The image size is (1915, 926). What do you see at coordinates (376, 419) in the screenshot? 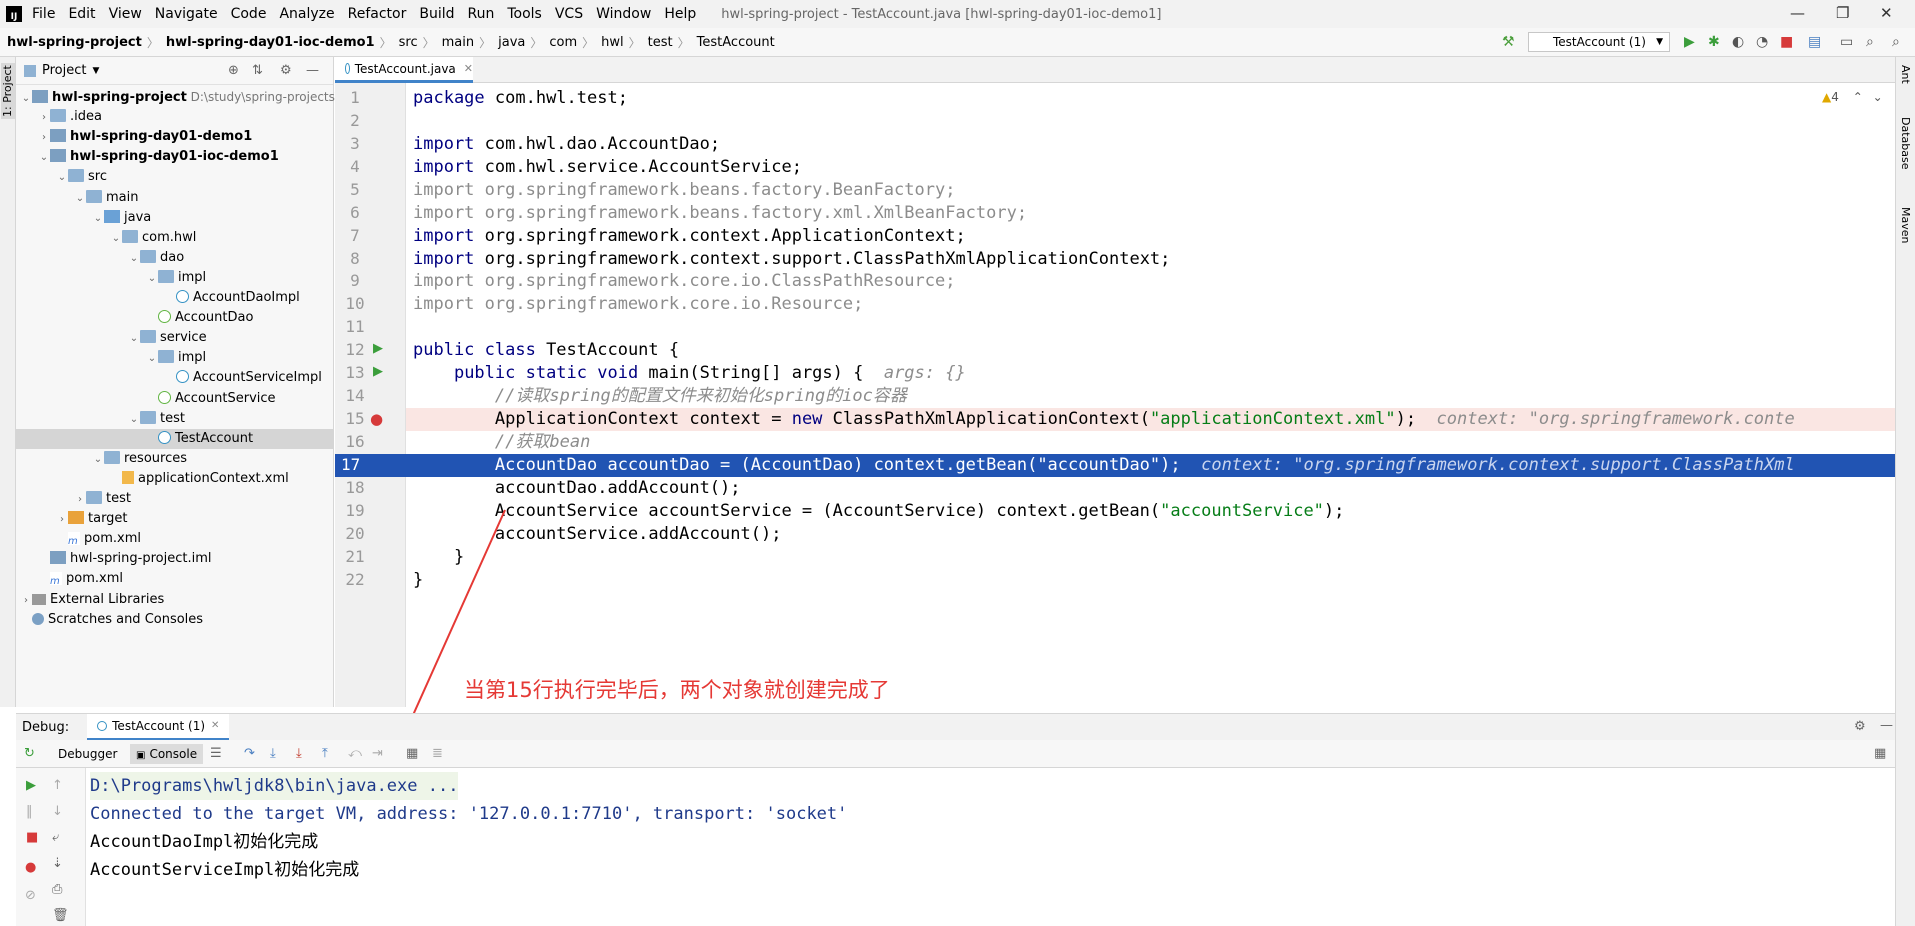
I see `breakpoint-icon: ●` at bounding box center [376, 419].